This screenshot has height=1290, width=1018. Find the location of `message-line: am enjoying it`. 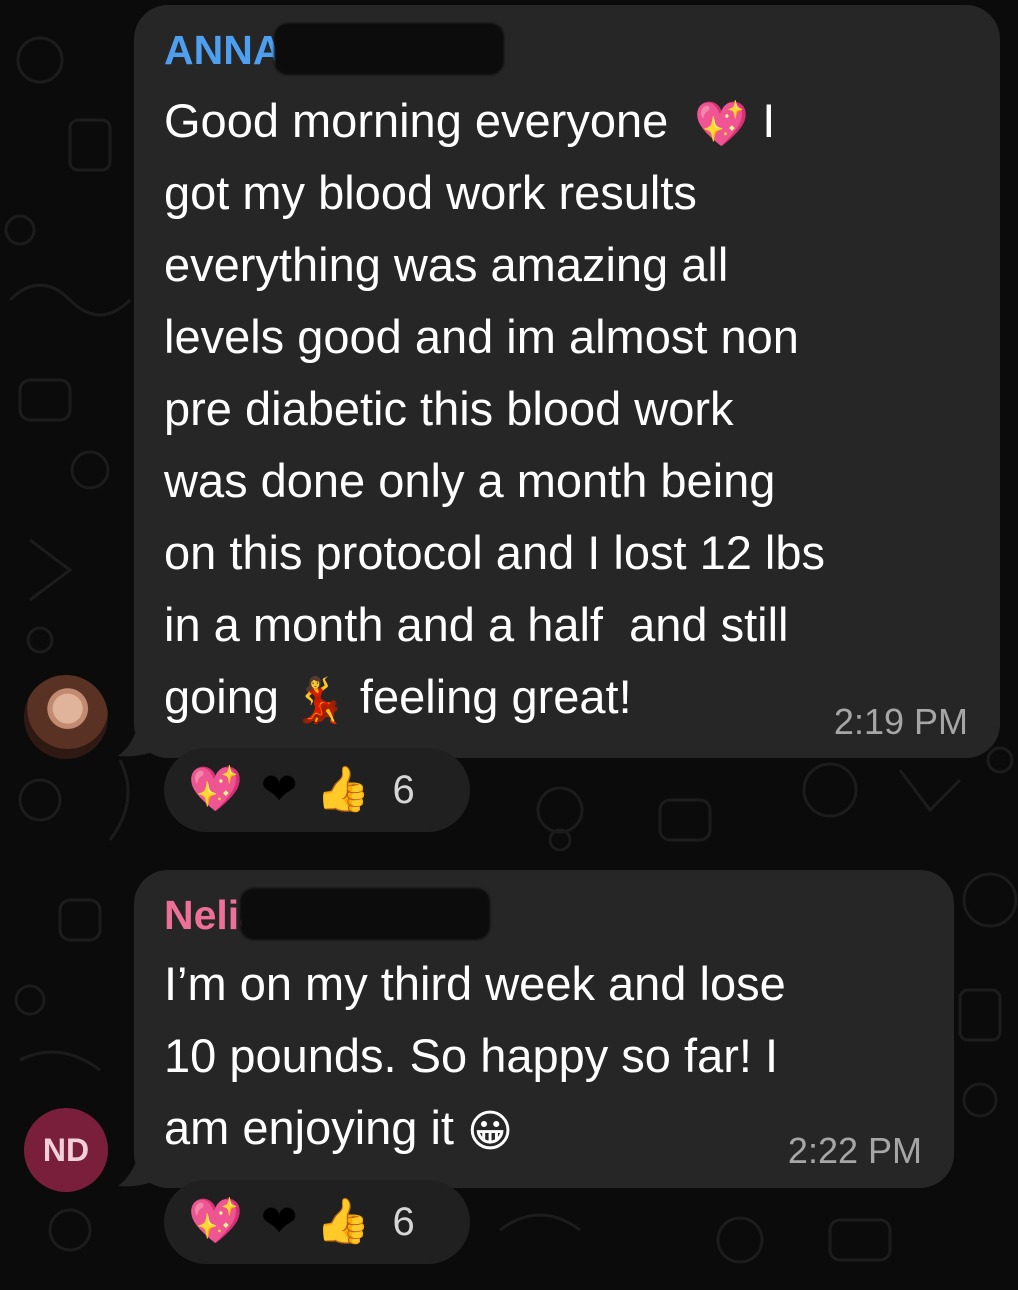

message-line: am enjoying it is located at coordinates (309, 1127).